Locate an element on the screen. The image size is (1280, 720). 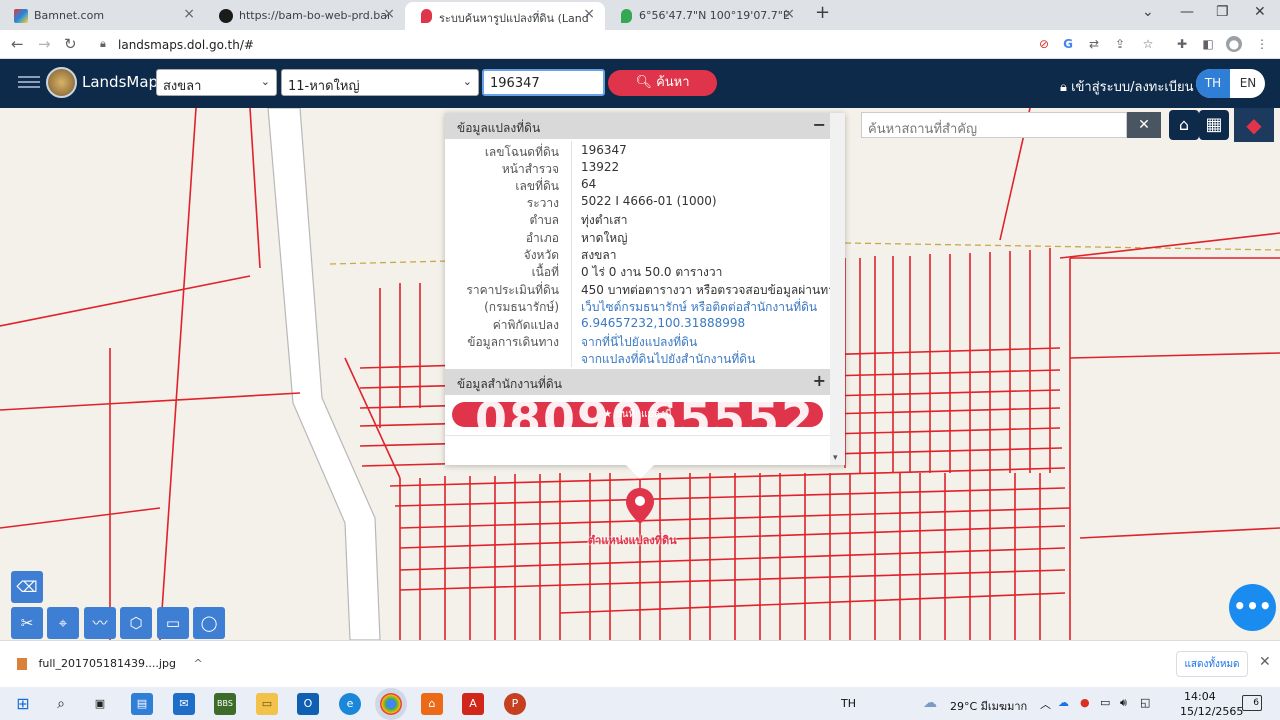
clock-time: 14:04 is located at coordinates (1200, 696).